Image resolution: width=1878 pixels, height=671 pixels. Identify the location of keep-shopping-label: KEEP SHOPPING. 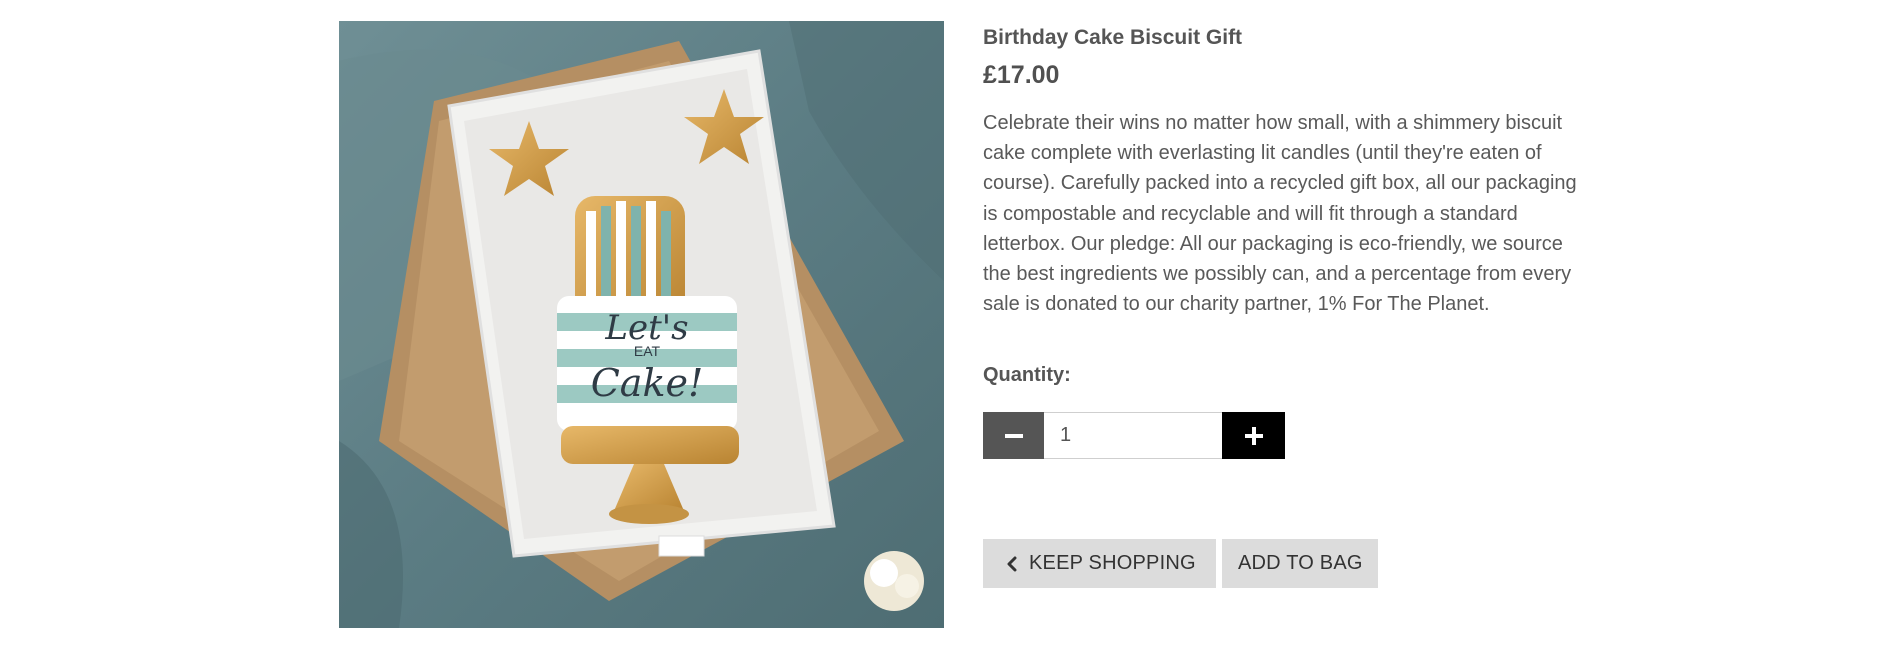
(1112, 563).